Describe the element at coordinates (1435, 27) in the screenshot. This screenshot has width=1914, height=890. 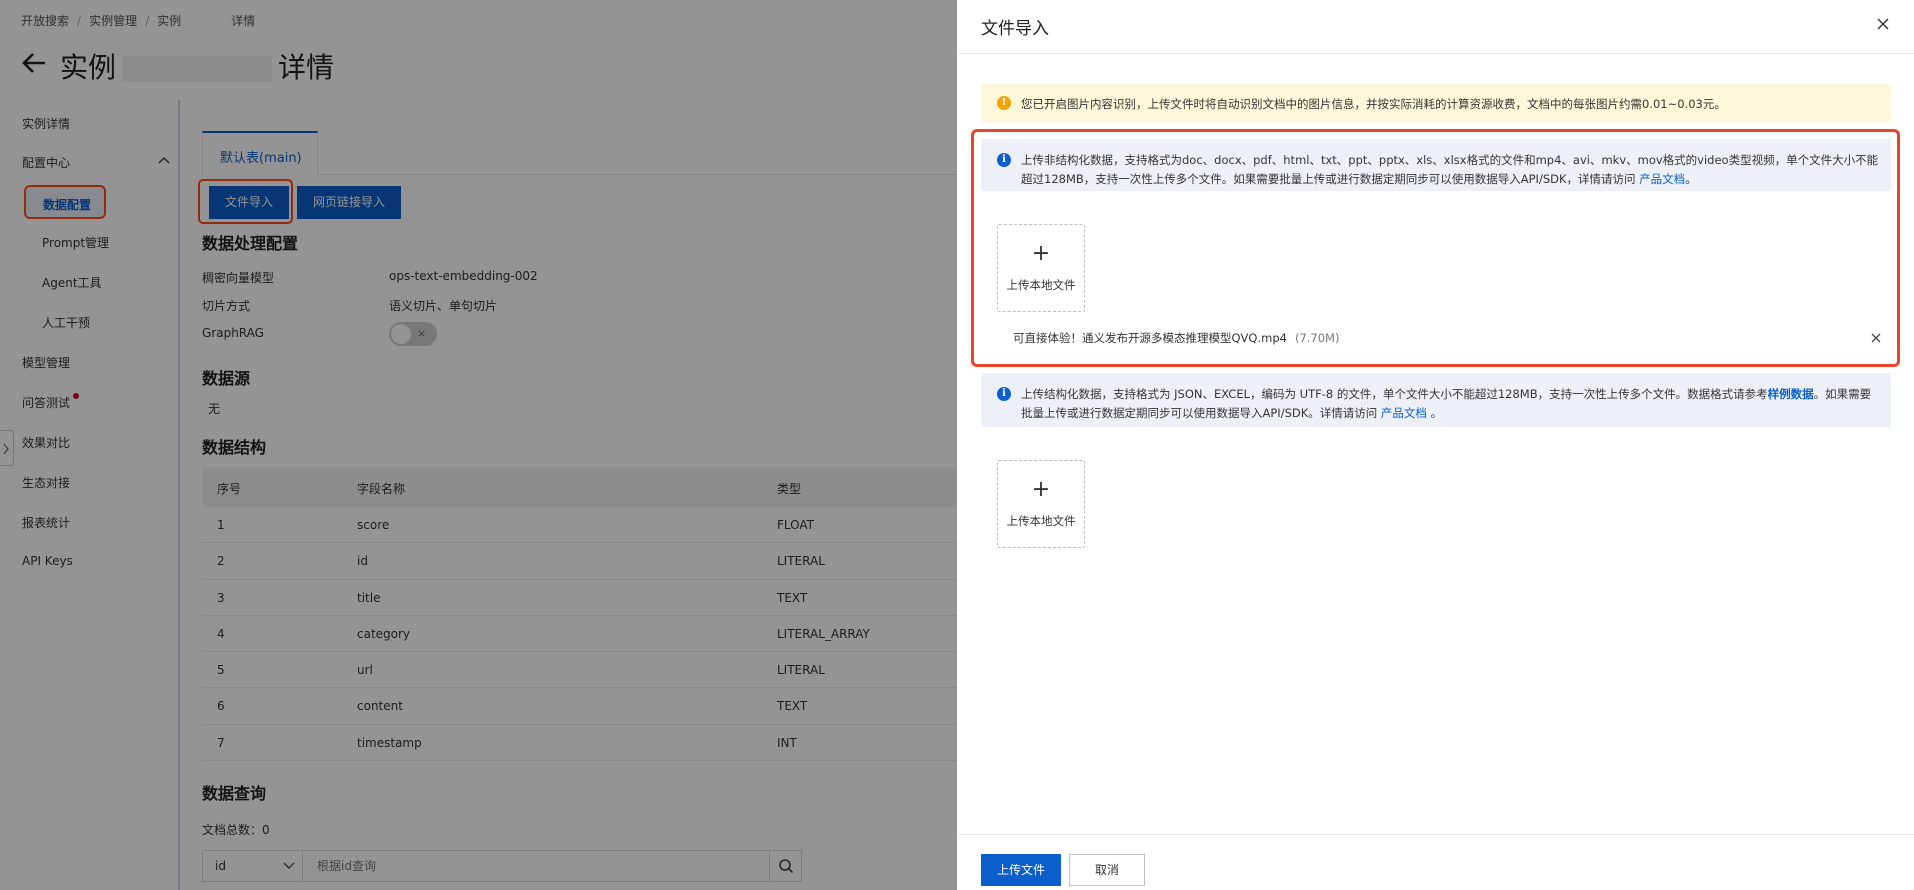
I see `drawer-header: 文件导入` at that location.